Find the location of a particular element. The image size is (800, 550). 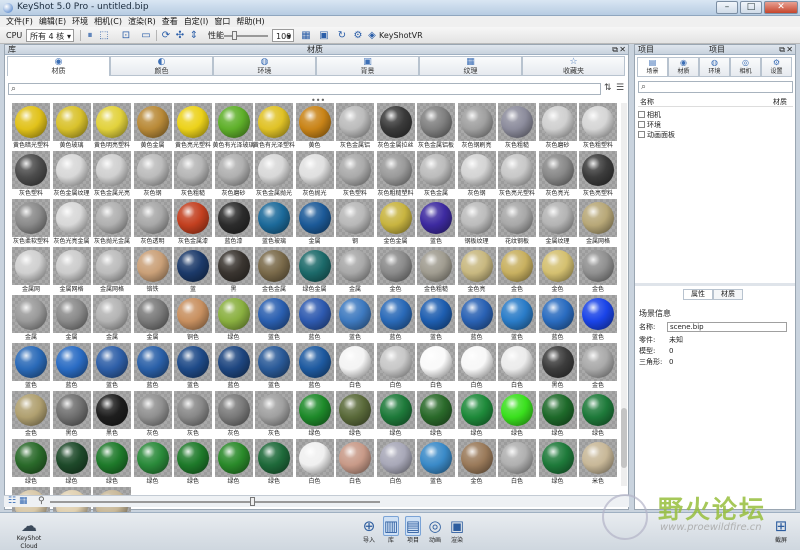

frame-icon: ▣ is located at coordinates (324, 35).